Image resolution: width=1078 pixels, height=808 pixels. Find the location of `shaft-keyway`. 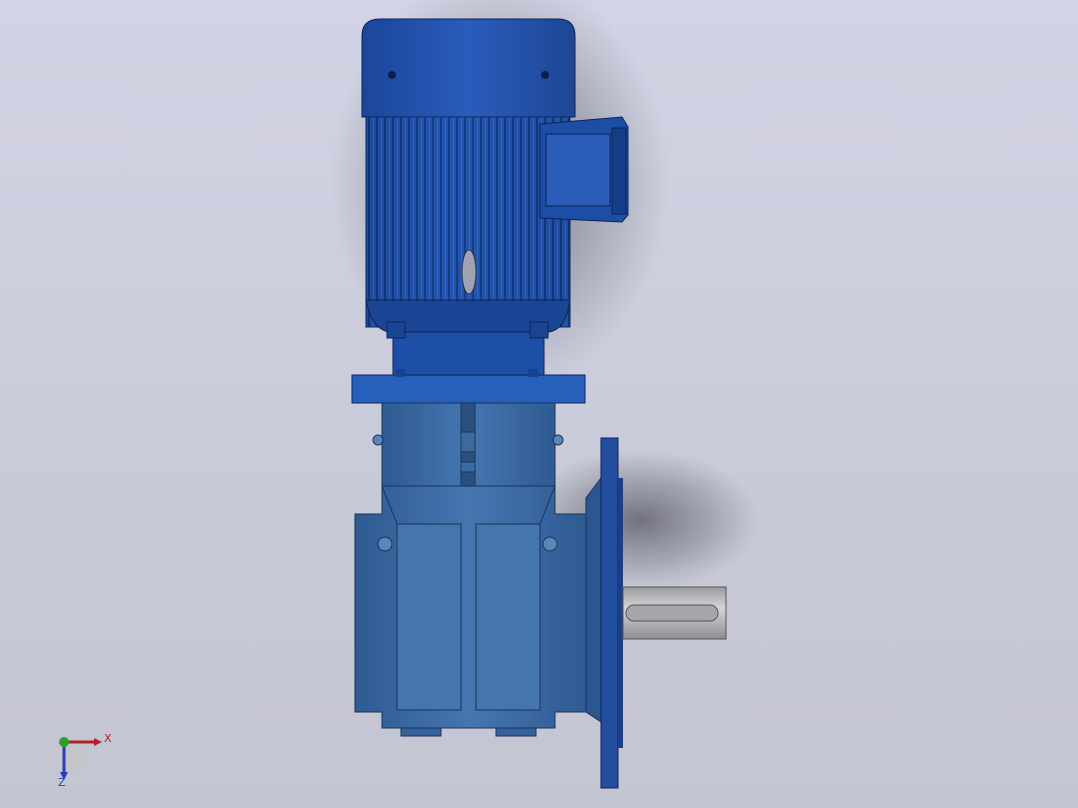

shaft-keyway is located at coordinates (672, 613).